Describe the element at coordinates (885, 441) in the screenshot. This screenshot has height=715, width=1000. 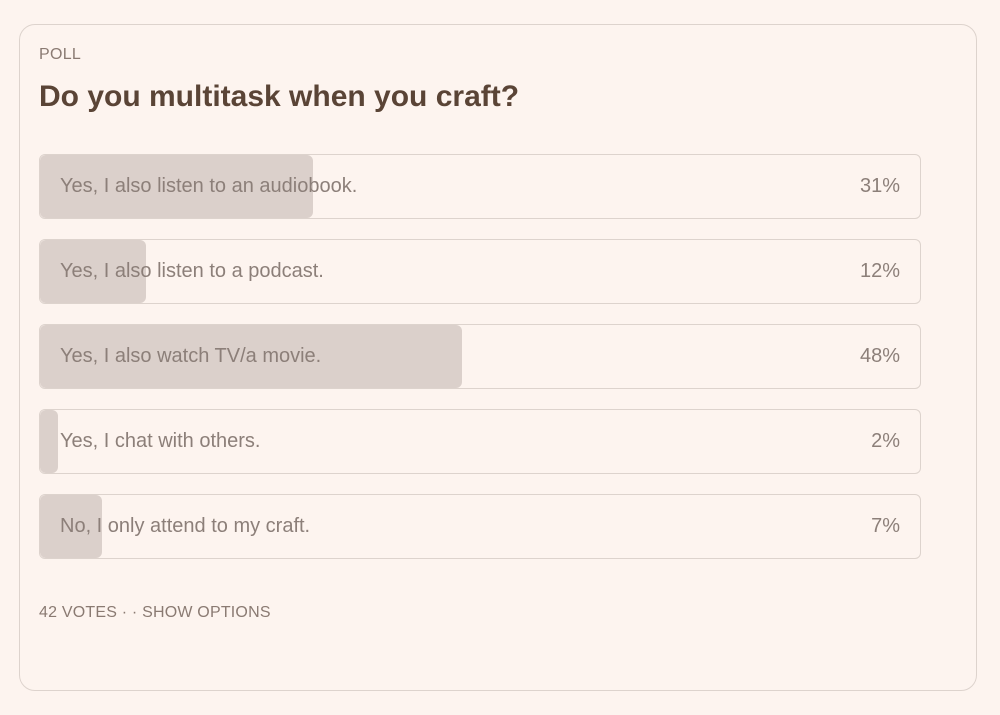
I see `option-percent: 2%` at that location.